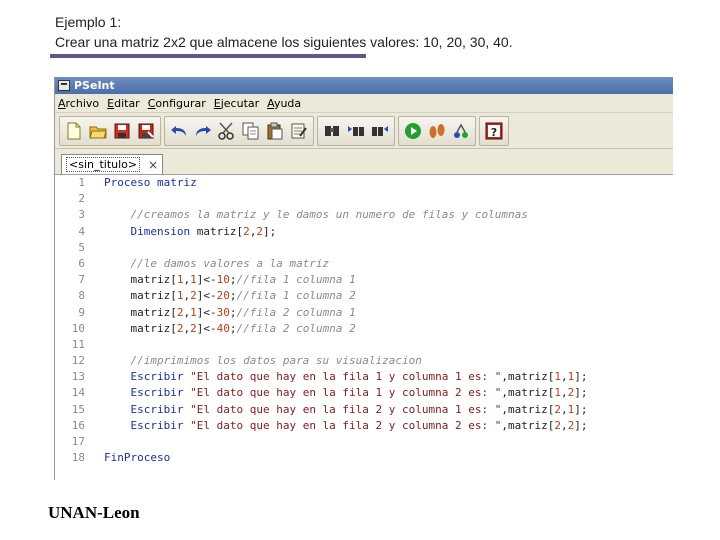 The image size is (720, 540). I want to click on line-number: 7, so click(81, 280).